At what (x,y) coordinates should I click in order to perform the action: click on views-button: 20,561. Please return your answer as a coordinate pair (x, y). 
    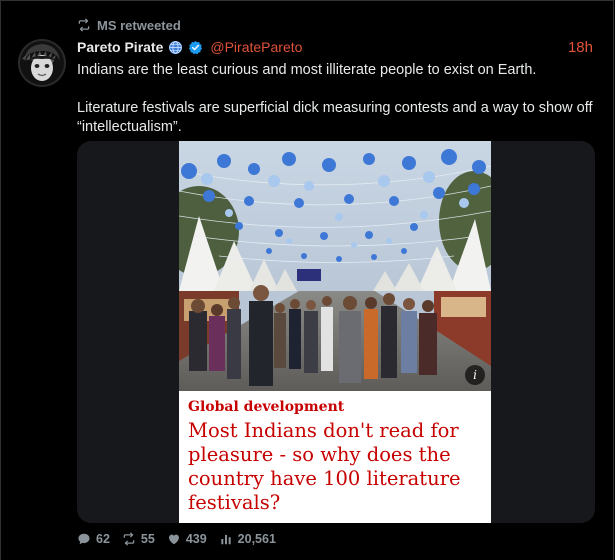
    Looking at the image, I should click on (247, 539).